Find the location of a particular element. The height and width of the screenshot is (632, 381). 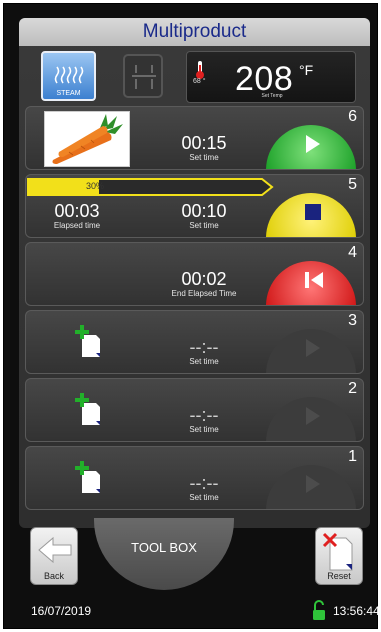

product-row-6: 00:15 Set time 6 is located at coordinates (194, 138).